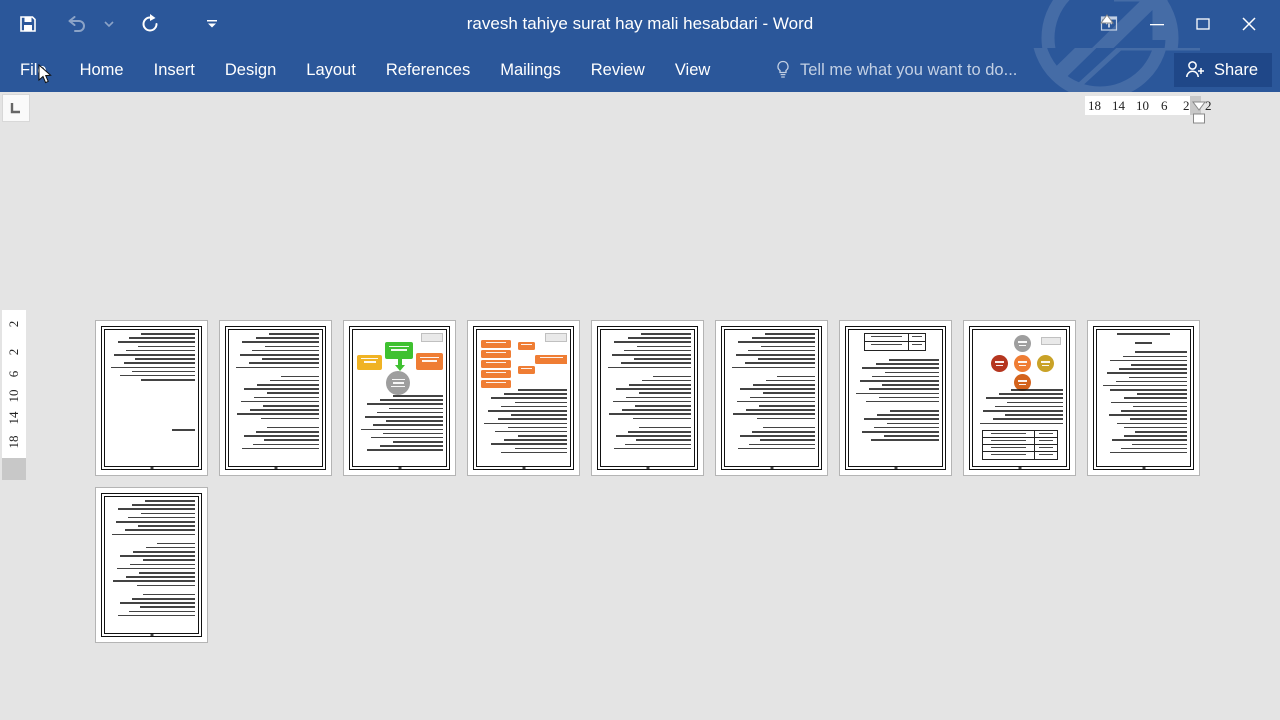 This screenshot has height=720, width=1280. Describe the element at coordinates (369, 362) in the screenshot. I see `callout-yellow` at that location.